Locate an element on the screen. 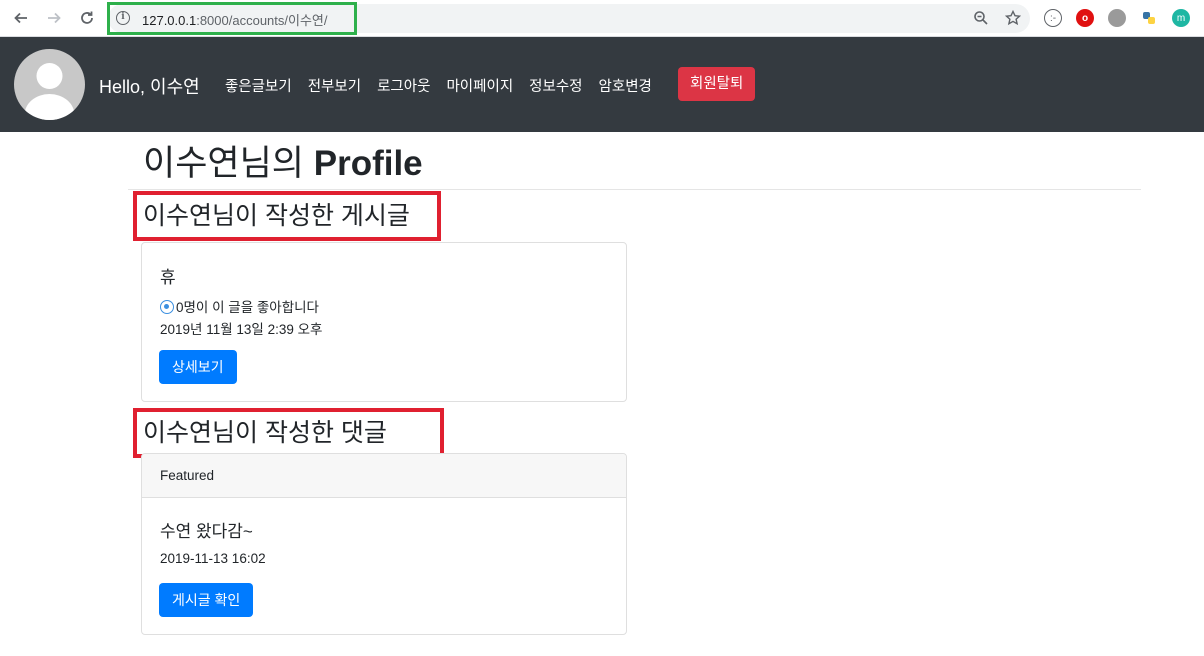  comment-text: 수연 왔다감~ is located at coordinates (206, 531).